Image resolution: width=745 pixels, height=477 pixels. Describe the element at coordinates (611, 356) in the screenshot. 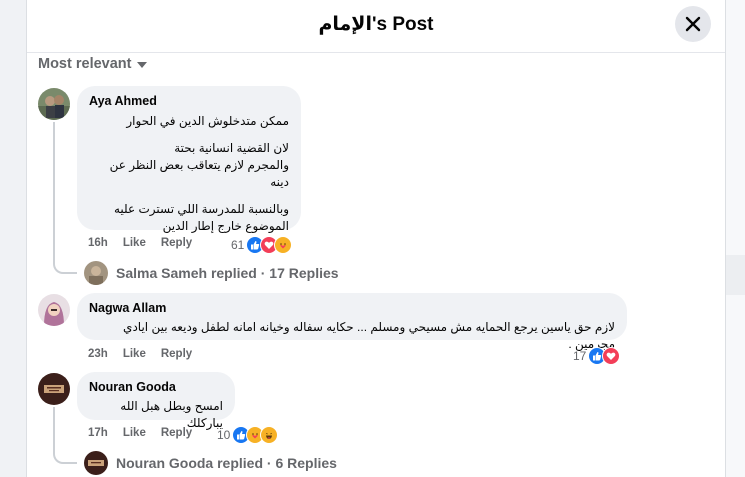

I see `love-icon` at that location.